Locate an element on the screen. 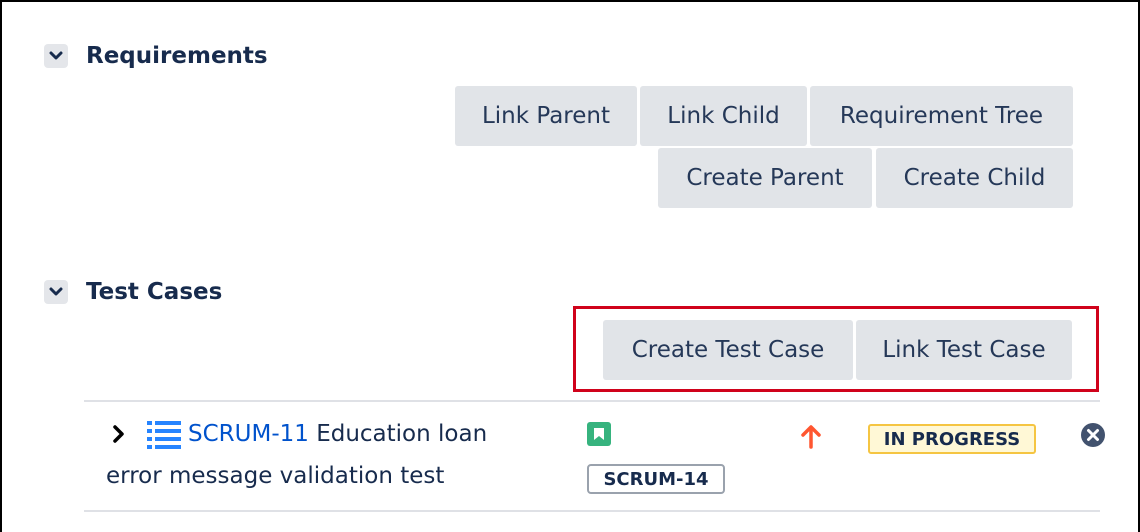  link-child-button: Link Child is located at coordinates (723, 116).